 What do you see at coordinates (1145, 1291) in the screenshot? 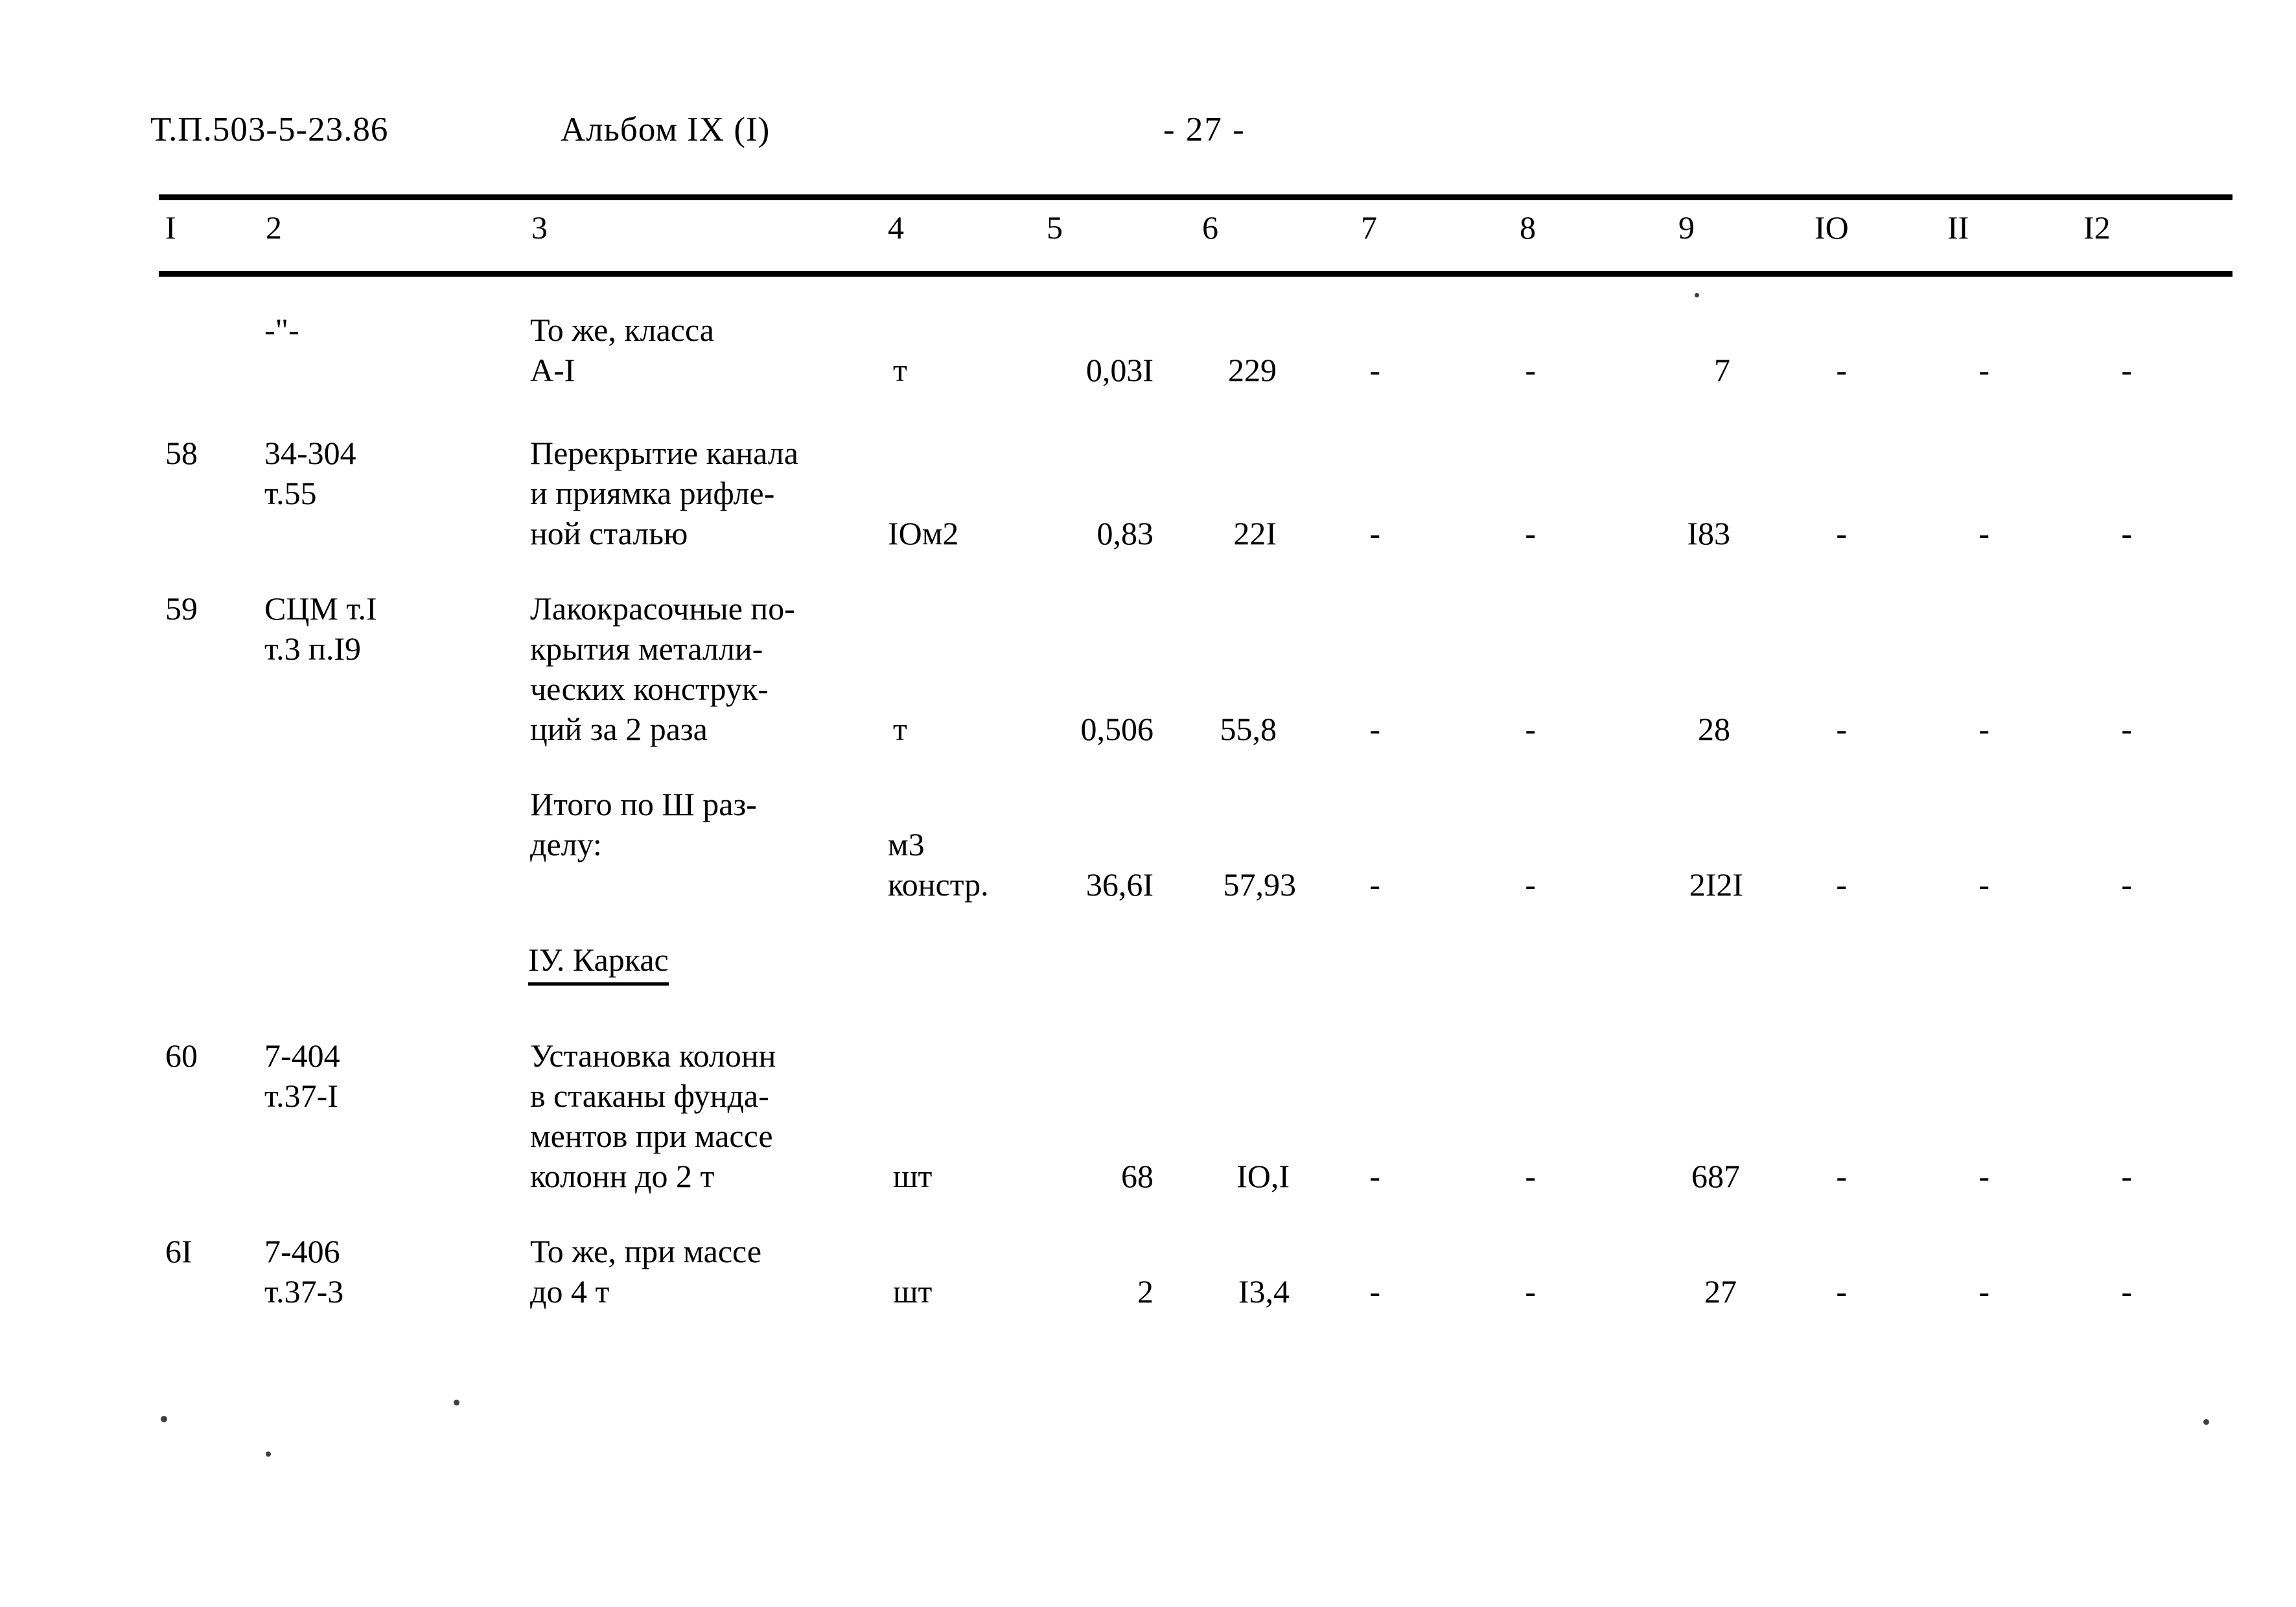
I see `row-col5: 2` at bounding box center [1145, 1291].